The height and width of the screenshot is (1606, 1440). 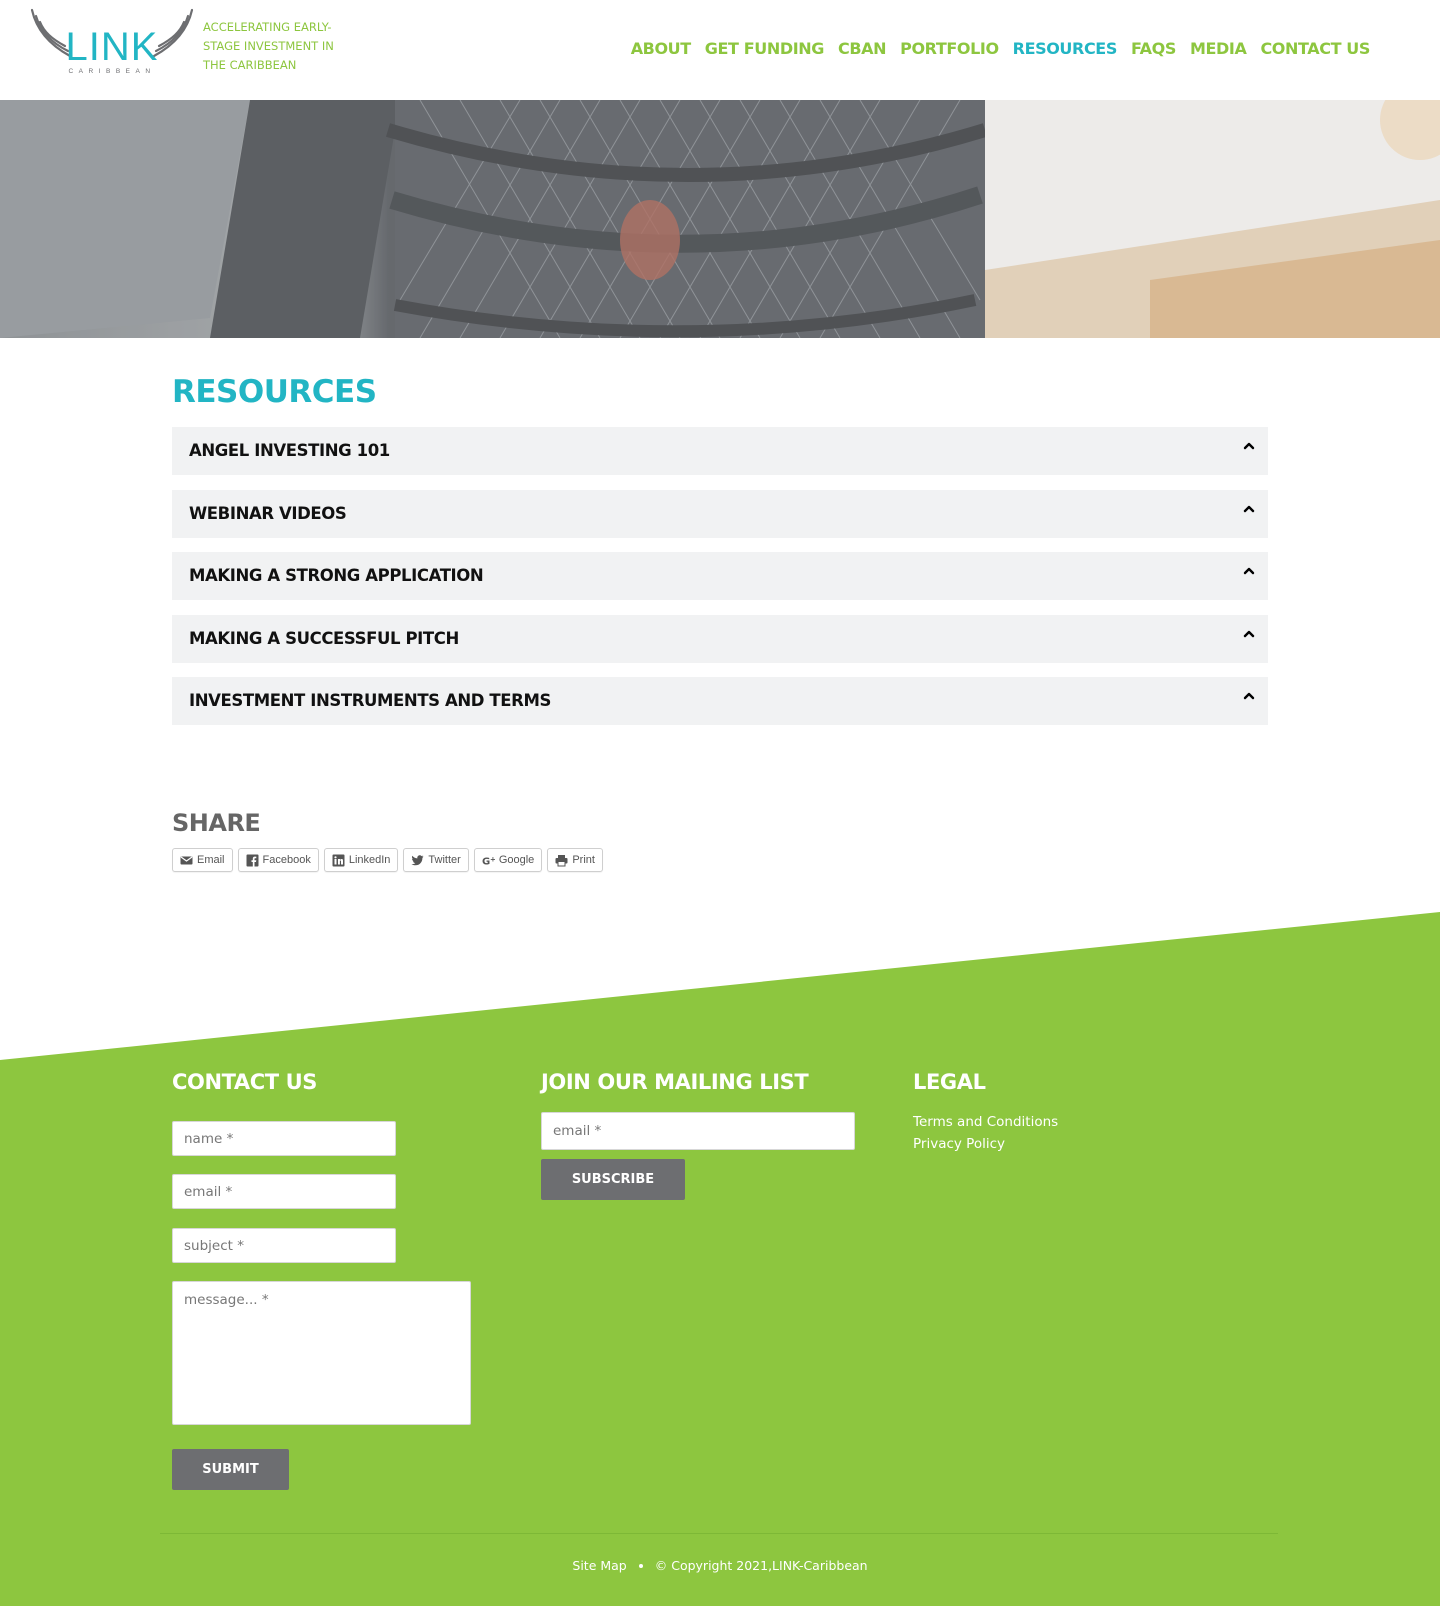 What do you see at coordinates (1065, 49) in the screenshot?
I see `nav-resources: RESOURCES` at bounding box center [1065, 49].